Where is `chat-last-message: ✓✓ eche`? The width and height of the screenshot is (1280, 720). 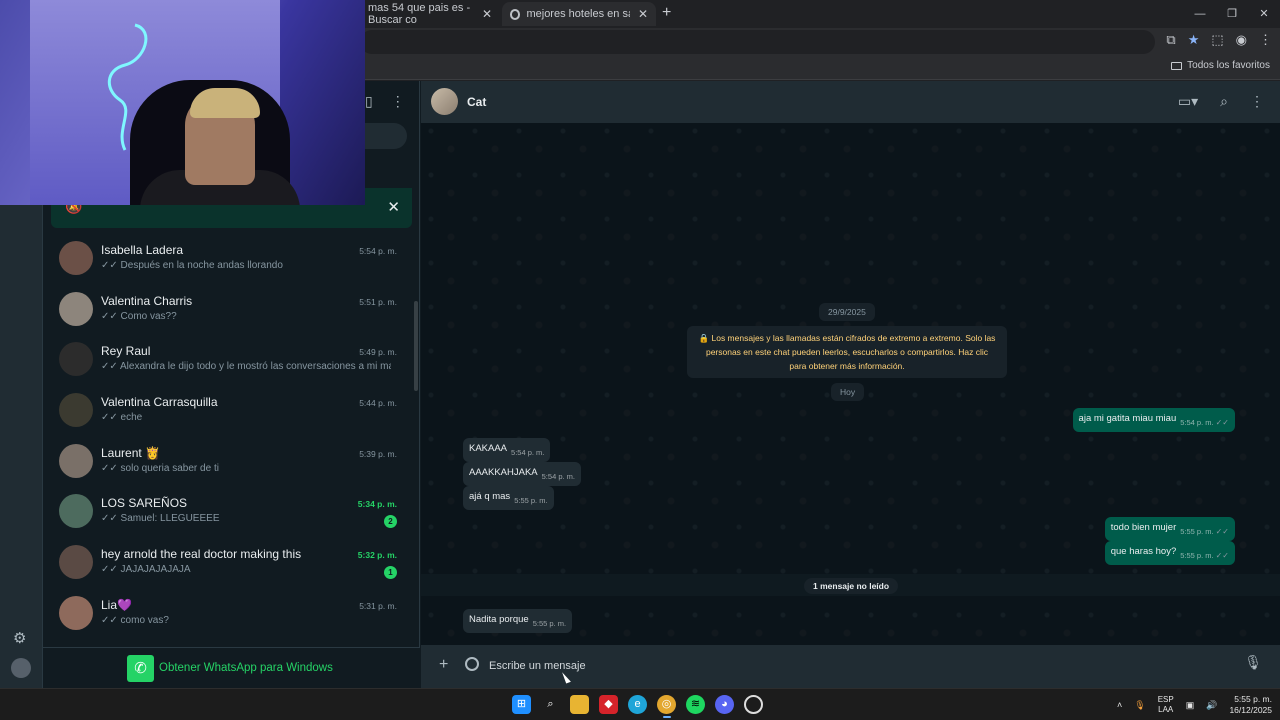 chat-last-message: ✓✓ eche is located at coordinates (246, 417).